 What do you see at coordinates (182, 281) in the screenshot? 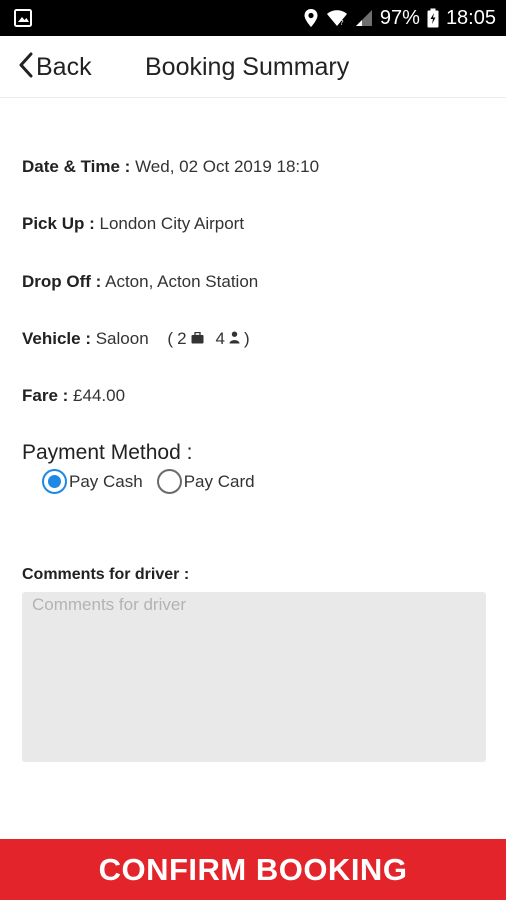
I see `drop-off-value: Acton, Acton Station` at bounding box center [182, 281].